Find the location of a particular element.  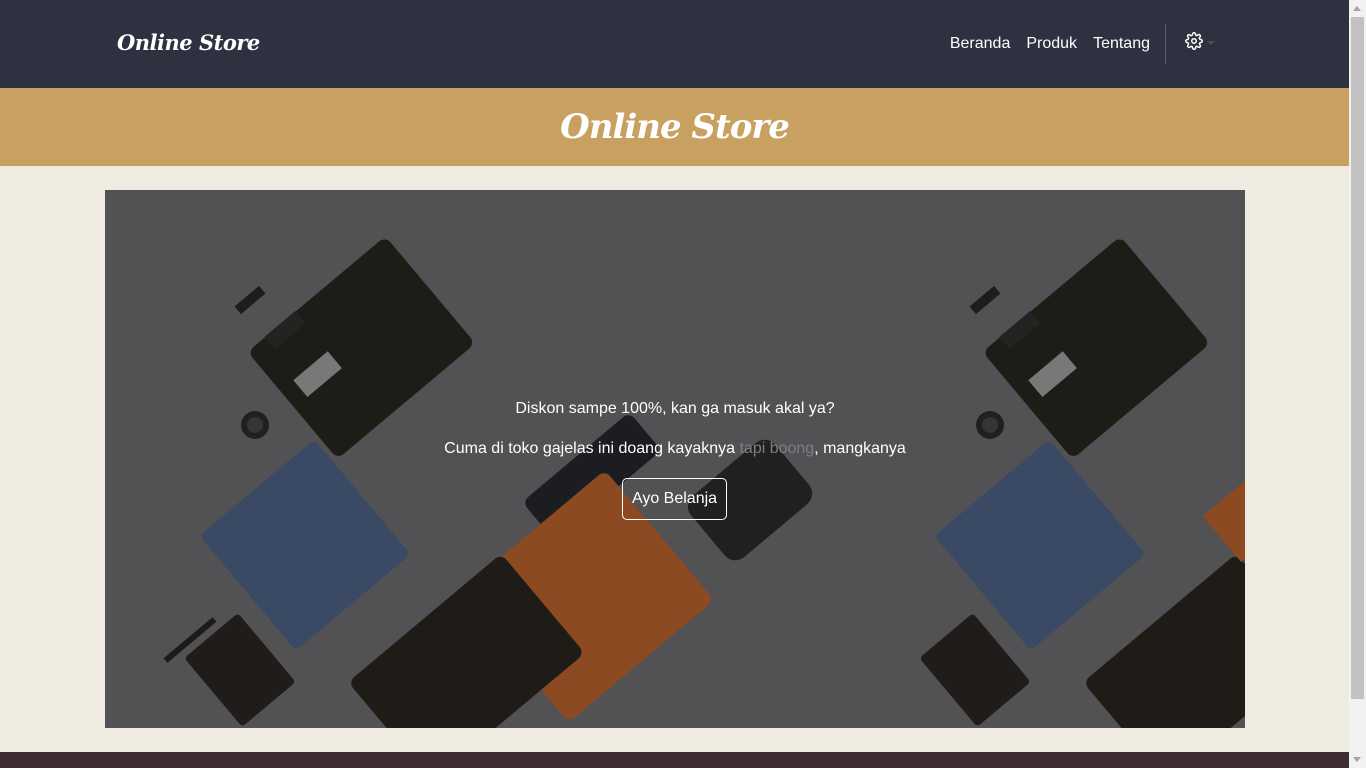

hero-tagline: Diskon sampe 100%, kan ga masuk akal ya? is located at coordinates (675, 408).